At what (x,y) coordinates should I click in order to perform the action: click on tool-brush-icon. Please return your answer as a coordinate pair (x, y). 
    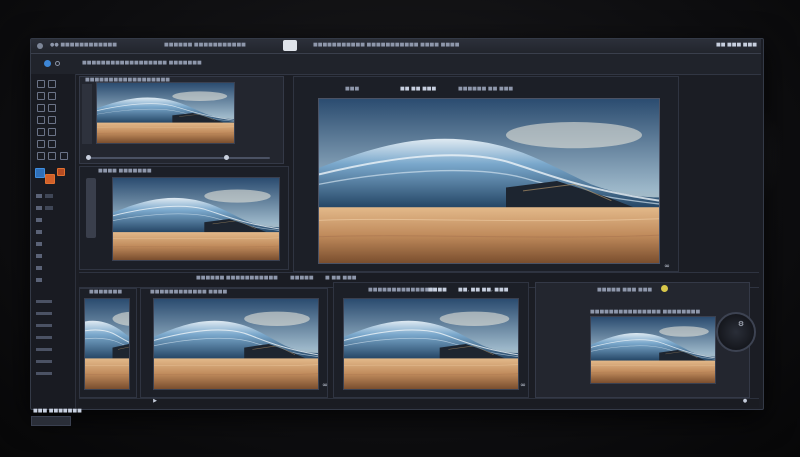
    Looking at the image, I should click on (41, 108).